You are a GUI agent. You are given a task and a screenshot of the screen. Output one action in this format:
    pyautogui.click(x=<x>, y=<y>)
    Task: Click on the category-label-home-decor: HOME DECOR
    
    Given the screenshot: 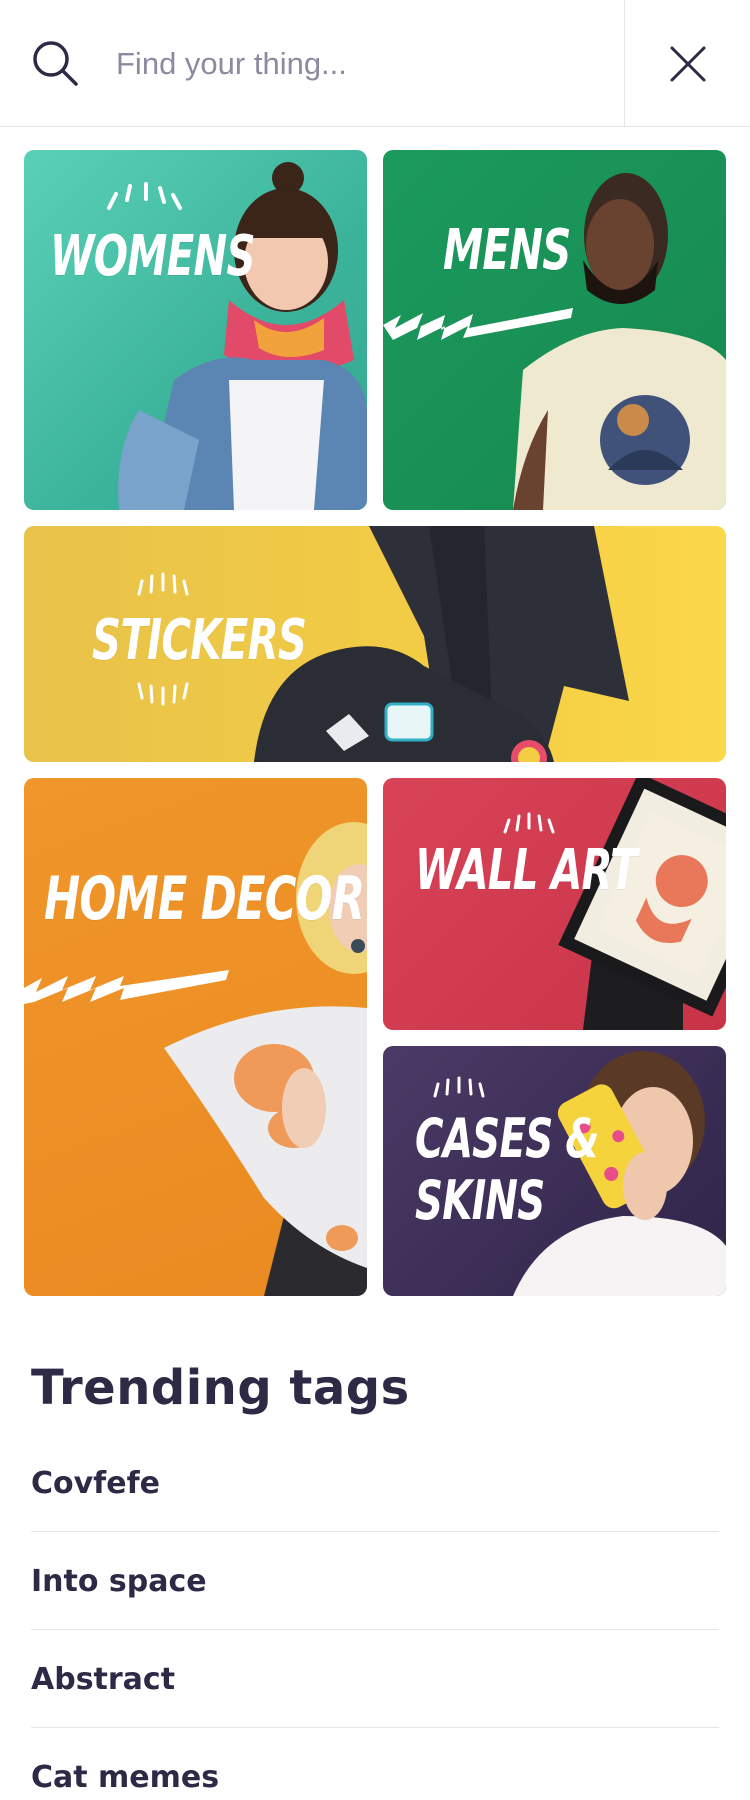 What is the action you would take?
    pyautogui.click(x=204, y=899)
    